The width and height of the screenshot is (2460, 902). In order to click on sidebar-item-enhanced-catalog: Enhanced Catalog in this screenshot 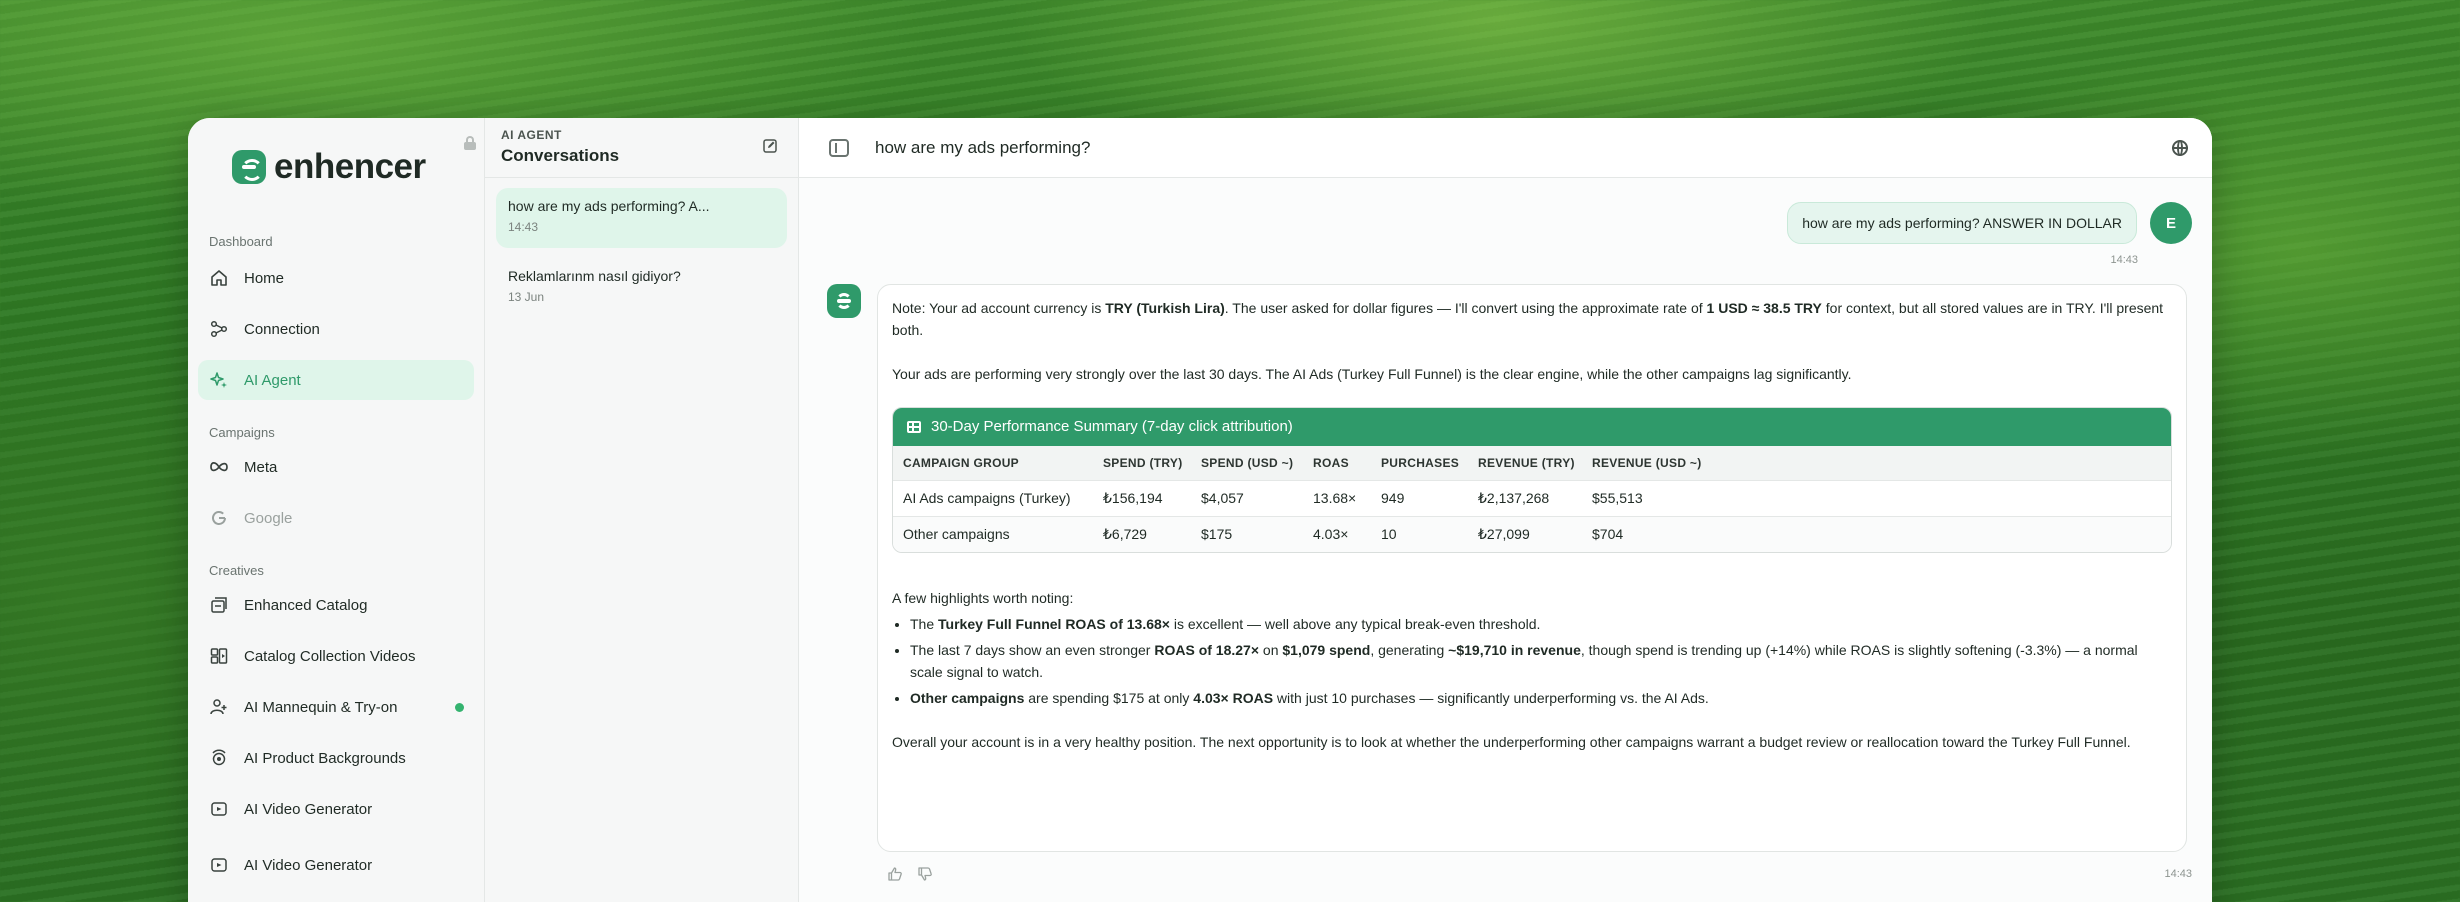, I will do `click(336, 605)`.